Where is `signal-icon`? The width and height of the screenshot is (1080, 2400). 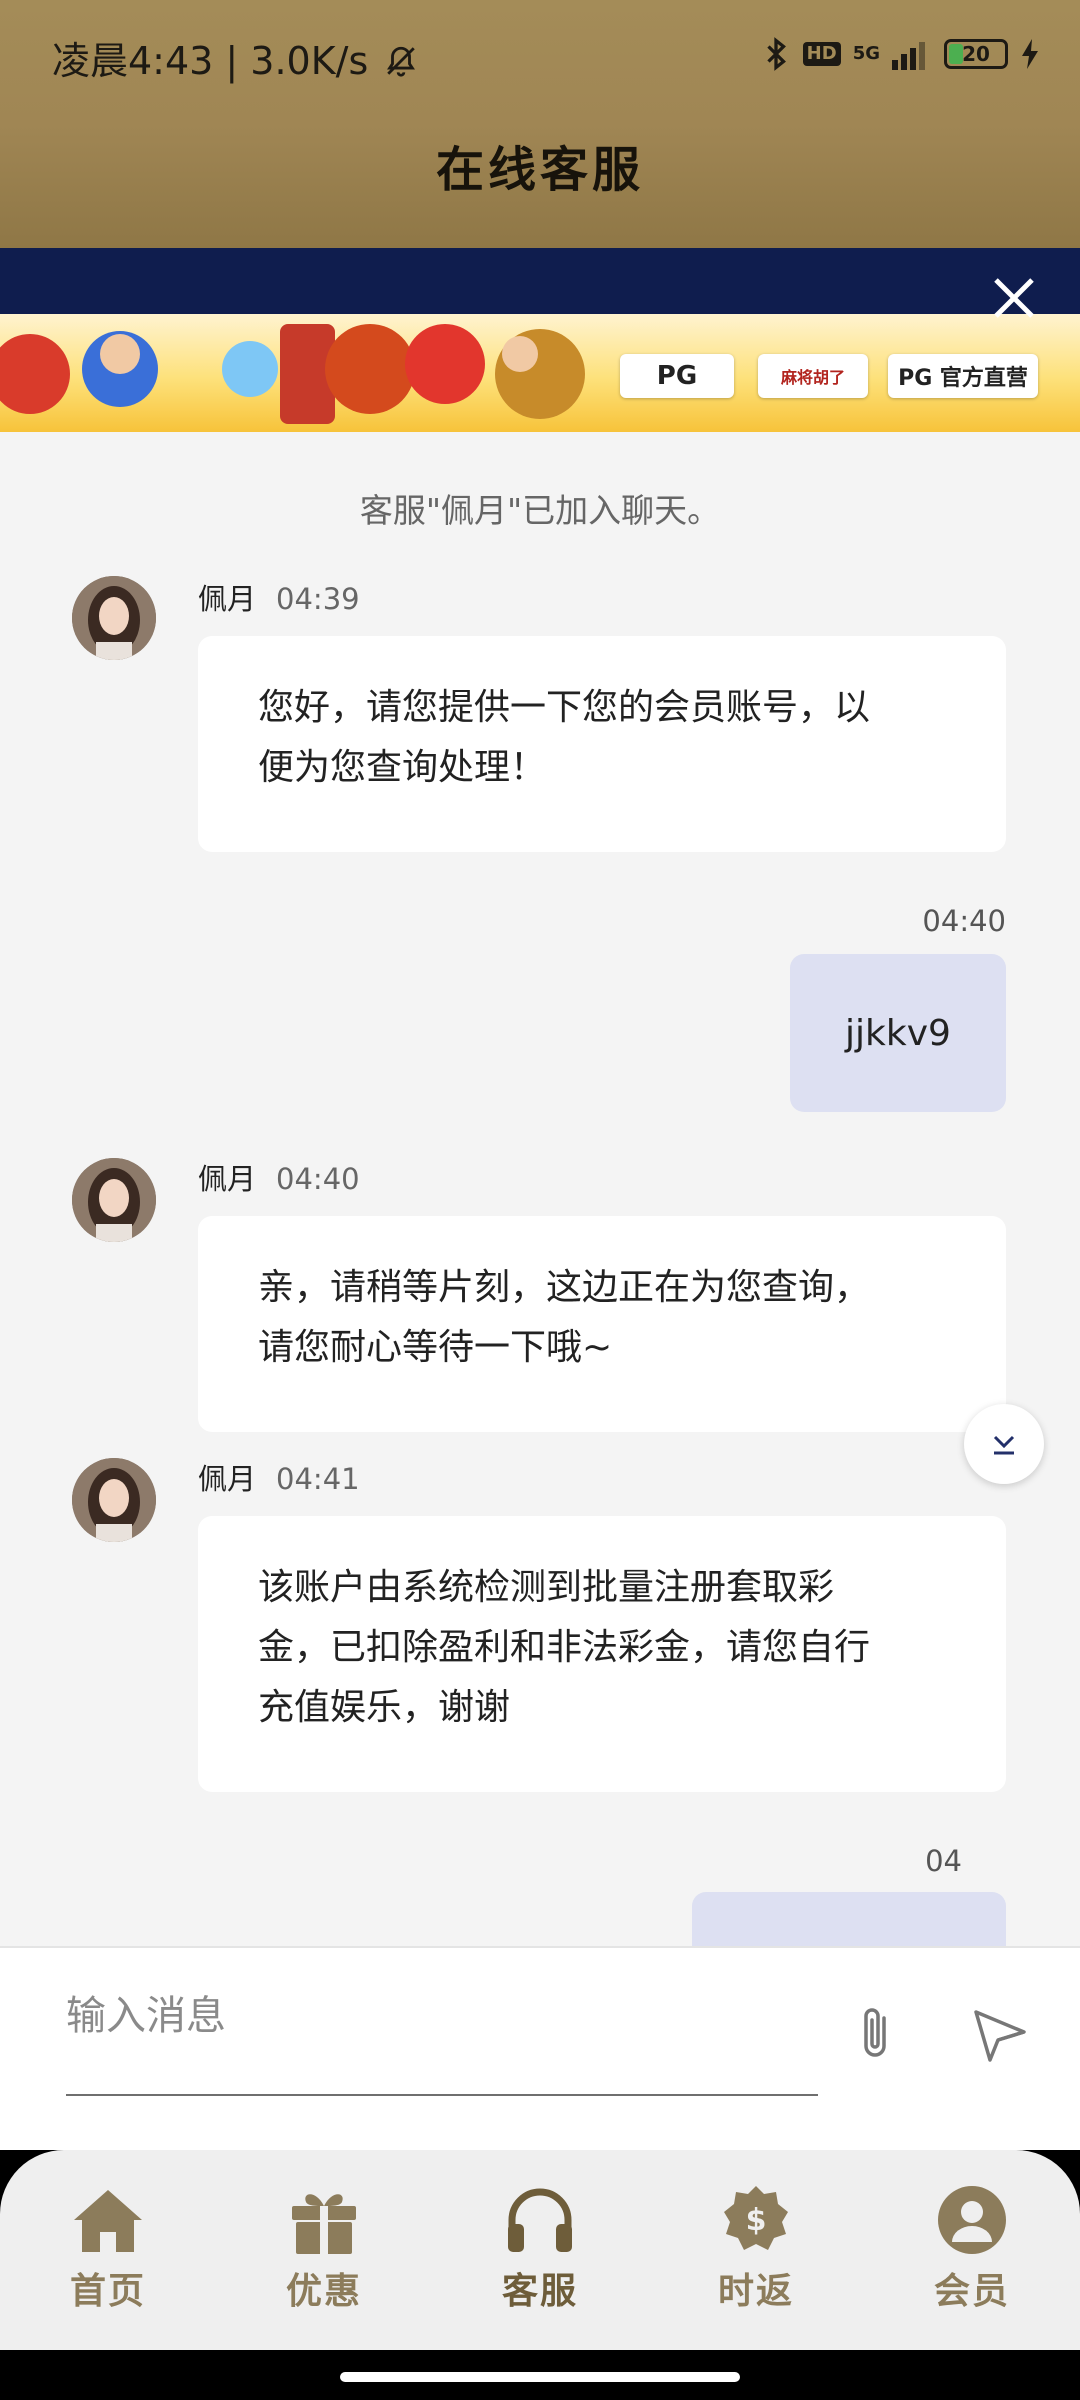 signal-icon is located at coordinates (908, 56).